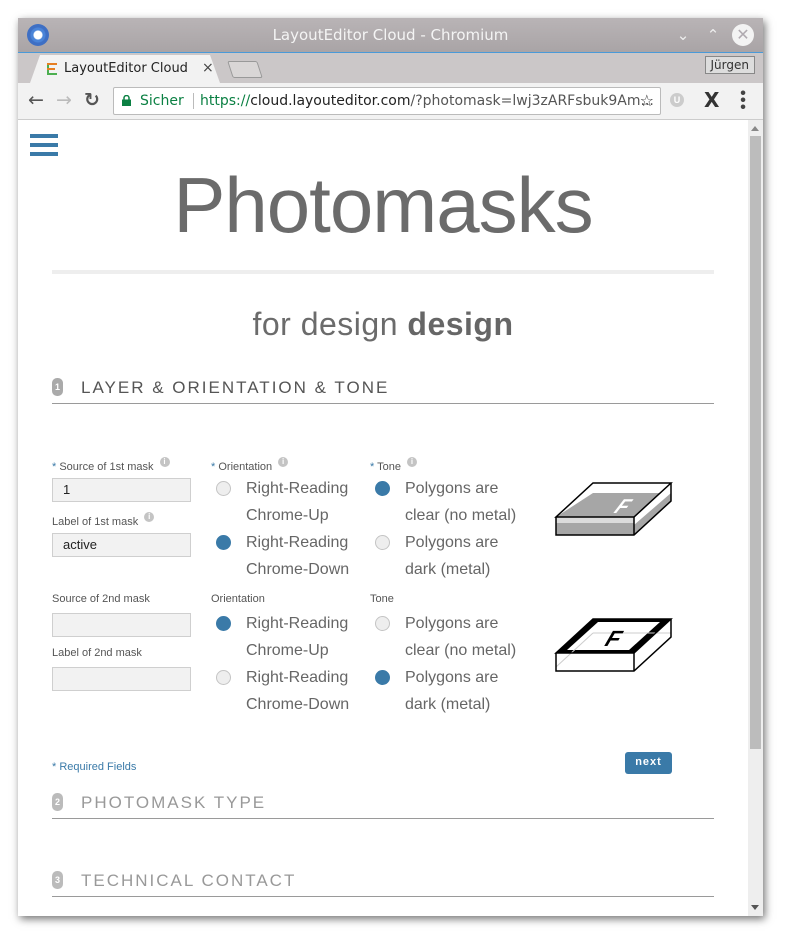  What do you see at coordinates (238, 599) in the screenshot?
I see `orientation-2-label: Orientation` at bounding box center [238, 599].